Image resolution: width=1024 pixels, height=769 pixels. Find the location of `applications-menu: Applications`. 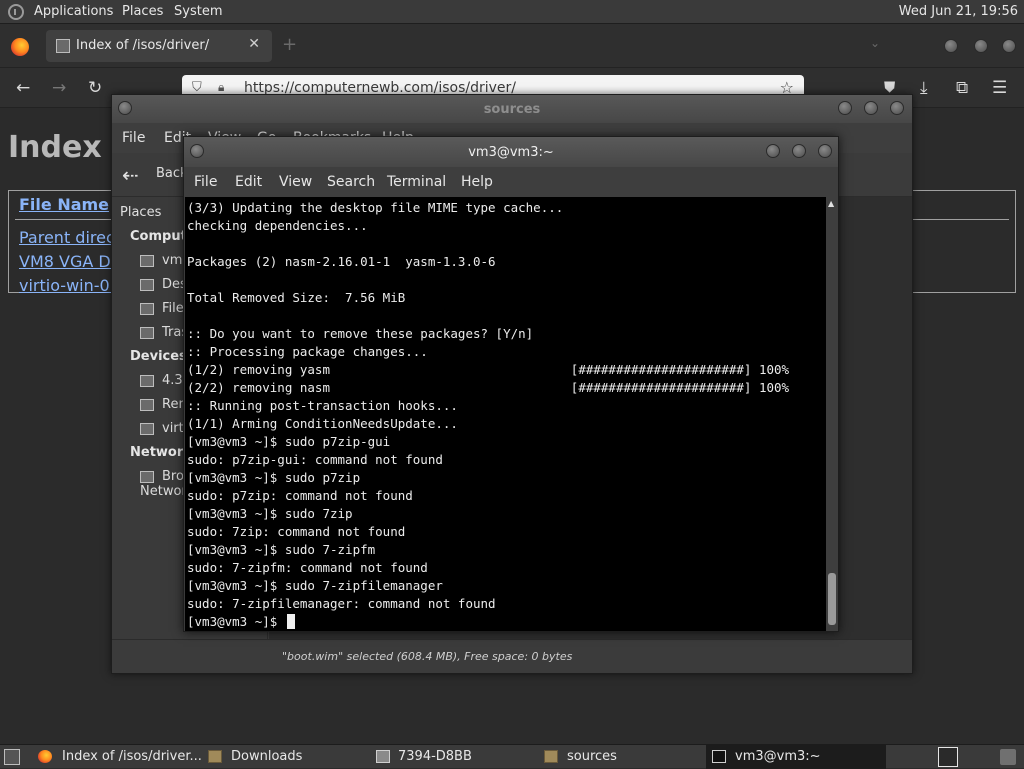

applications-menu: Applications is located at coordinates (73, 11).